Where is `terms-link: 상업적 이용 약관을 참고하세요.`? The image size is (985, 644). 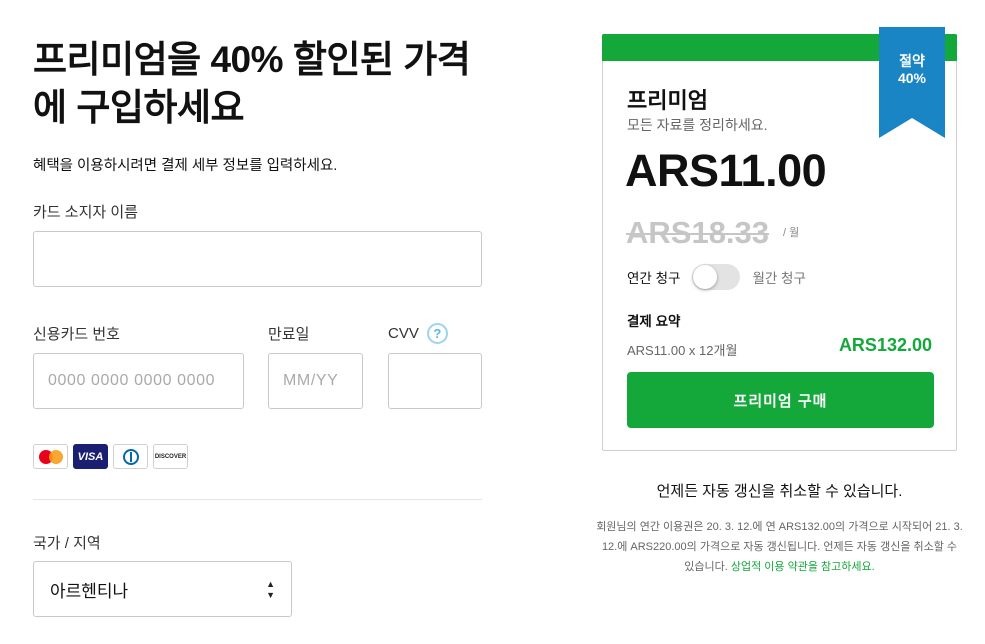
terms-link: 상업적 이용 약관을 참고하세요. is located at coordinates (803, 567).